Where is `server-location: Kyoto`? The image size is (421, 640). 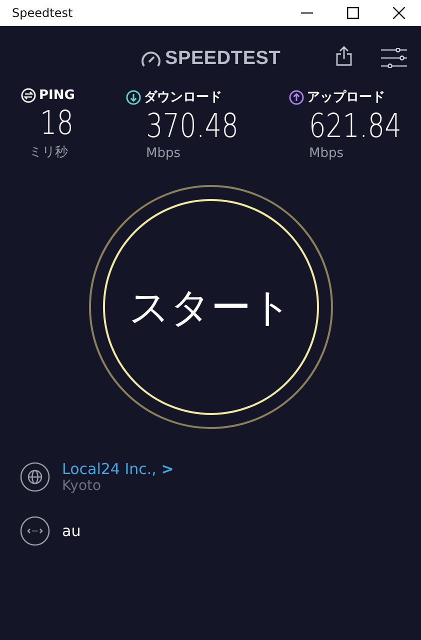
server-location: Kyoto is located at coordinates (82, 486).